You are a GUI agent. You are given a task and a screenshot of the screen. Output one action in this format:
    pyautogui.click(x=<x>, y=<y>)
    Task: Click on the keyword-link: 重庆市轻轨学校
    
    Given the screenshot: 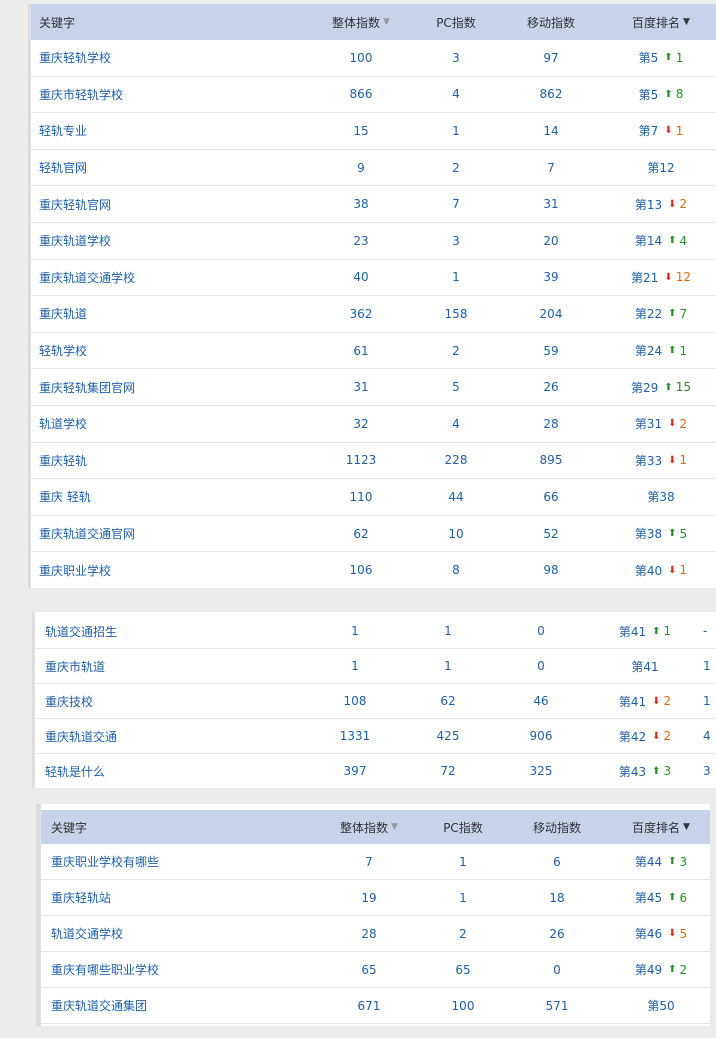 What is the action you would take?
    pyautogui.click(x=139, y=95)
    